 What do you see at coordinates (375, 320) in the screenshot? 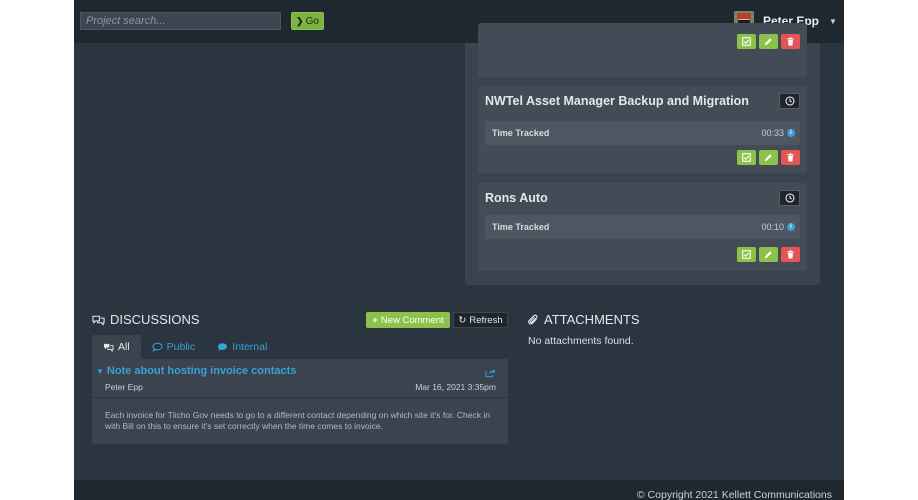
I see `plus-icon: +` at bounding box center [375, 320].